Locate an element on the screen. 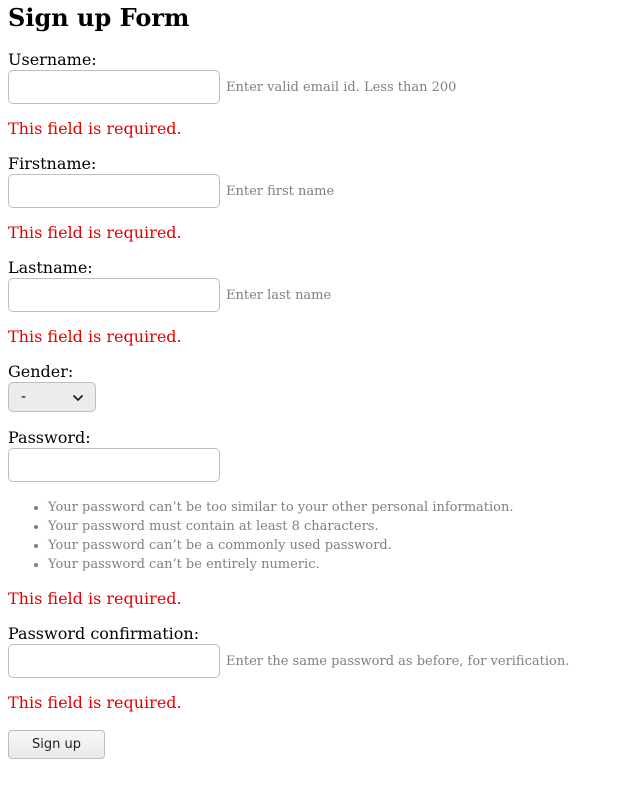 Image resolution: width=626 pixels, height=795 pixels. password-input is located at coordinates (114, 465).